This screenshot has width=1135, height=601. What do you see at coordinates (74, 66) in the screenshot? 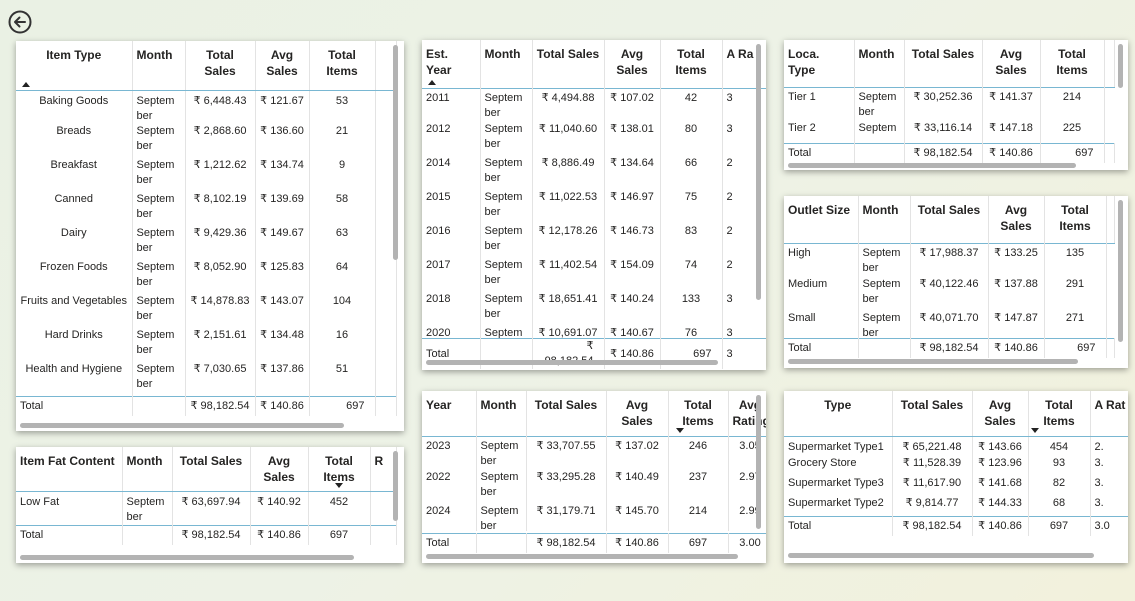
I see `col-header-item-type: Item Type` at bounding box center [74, 66].